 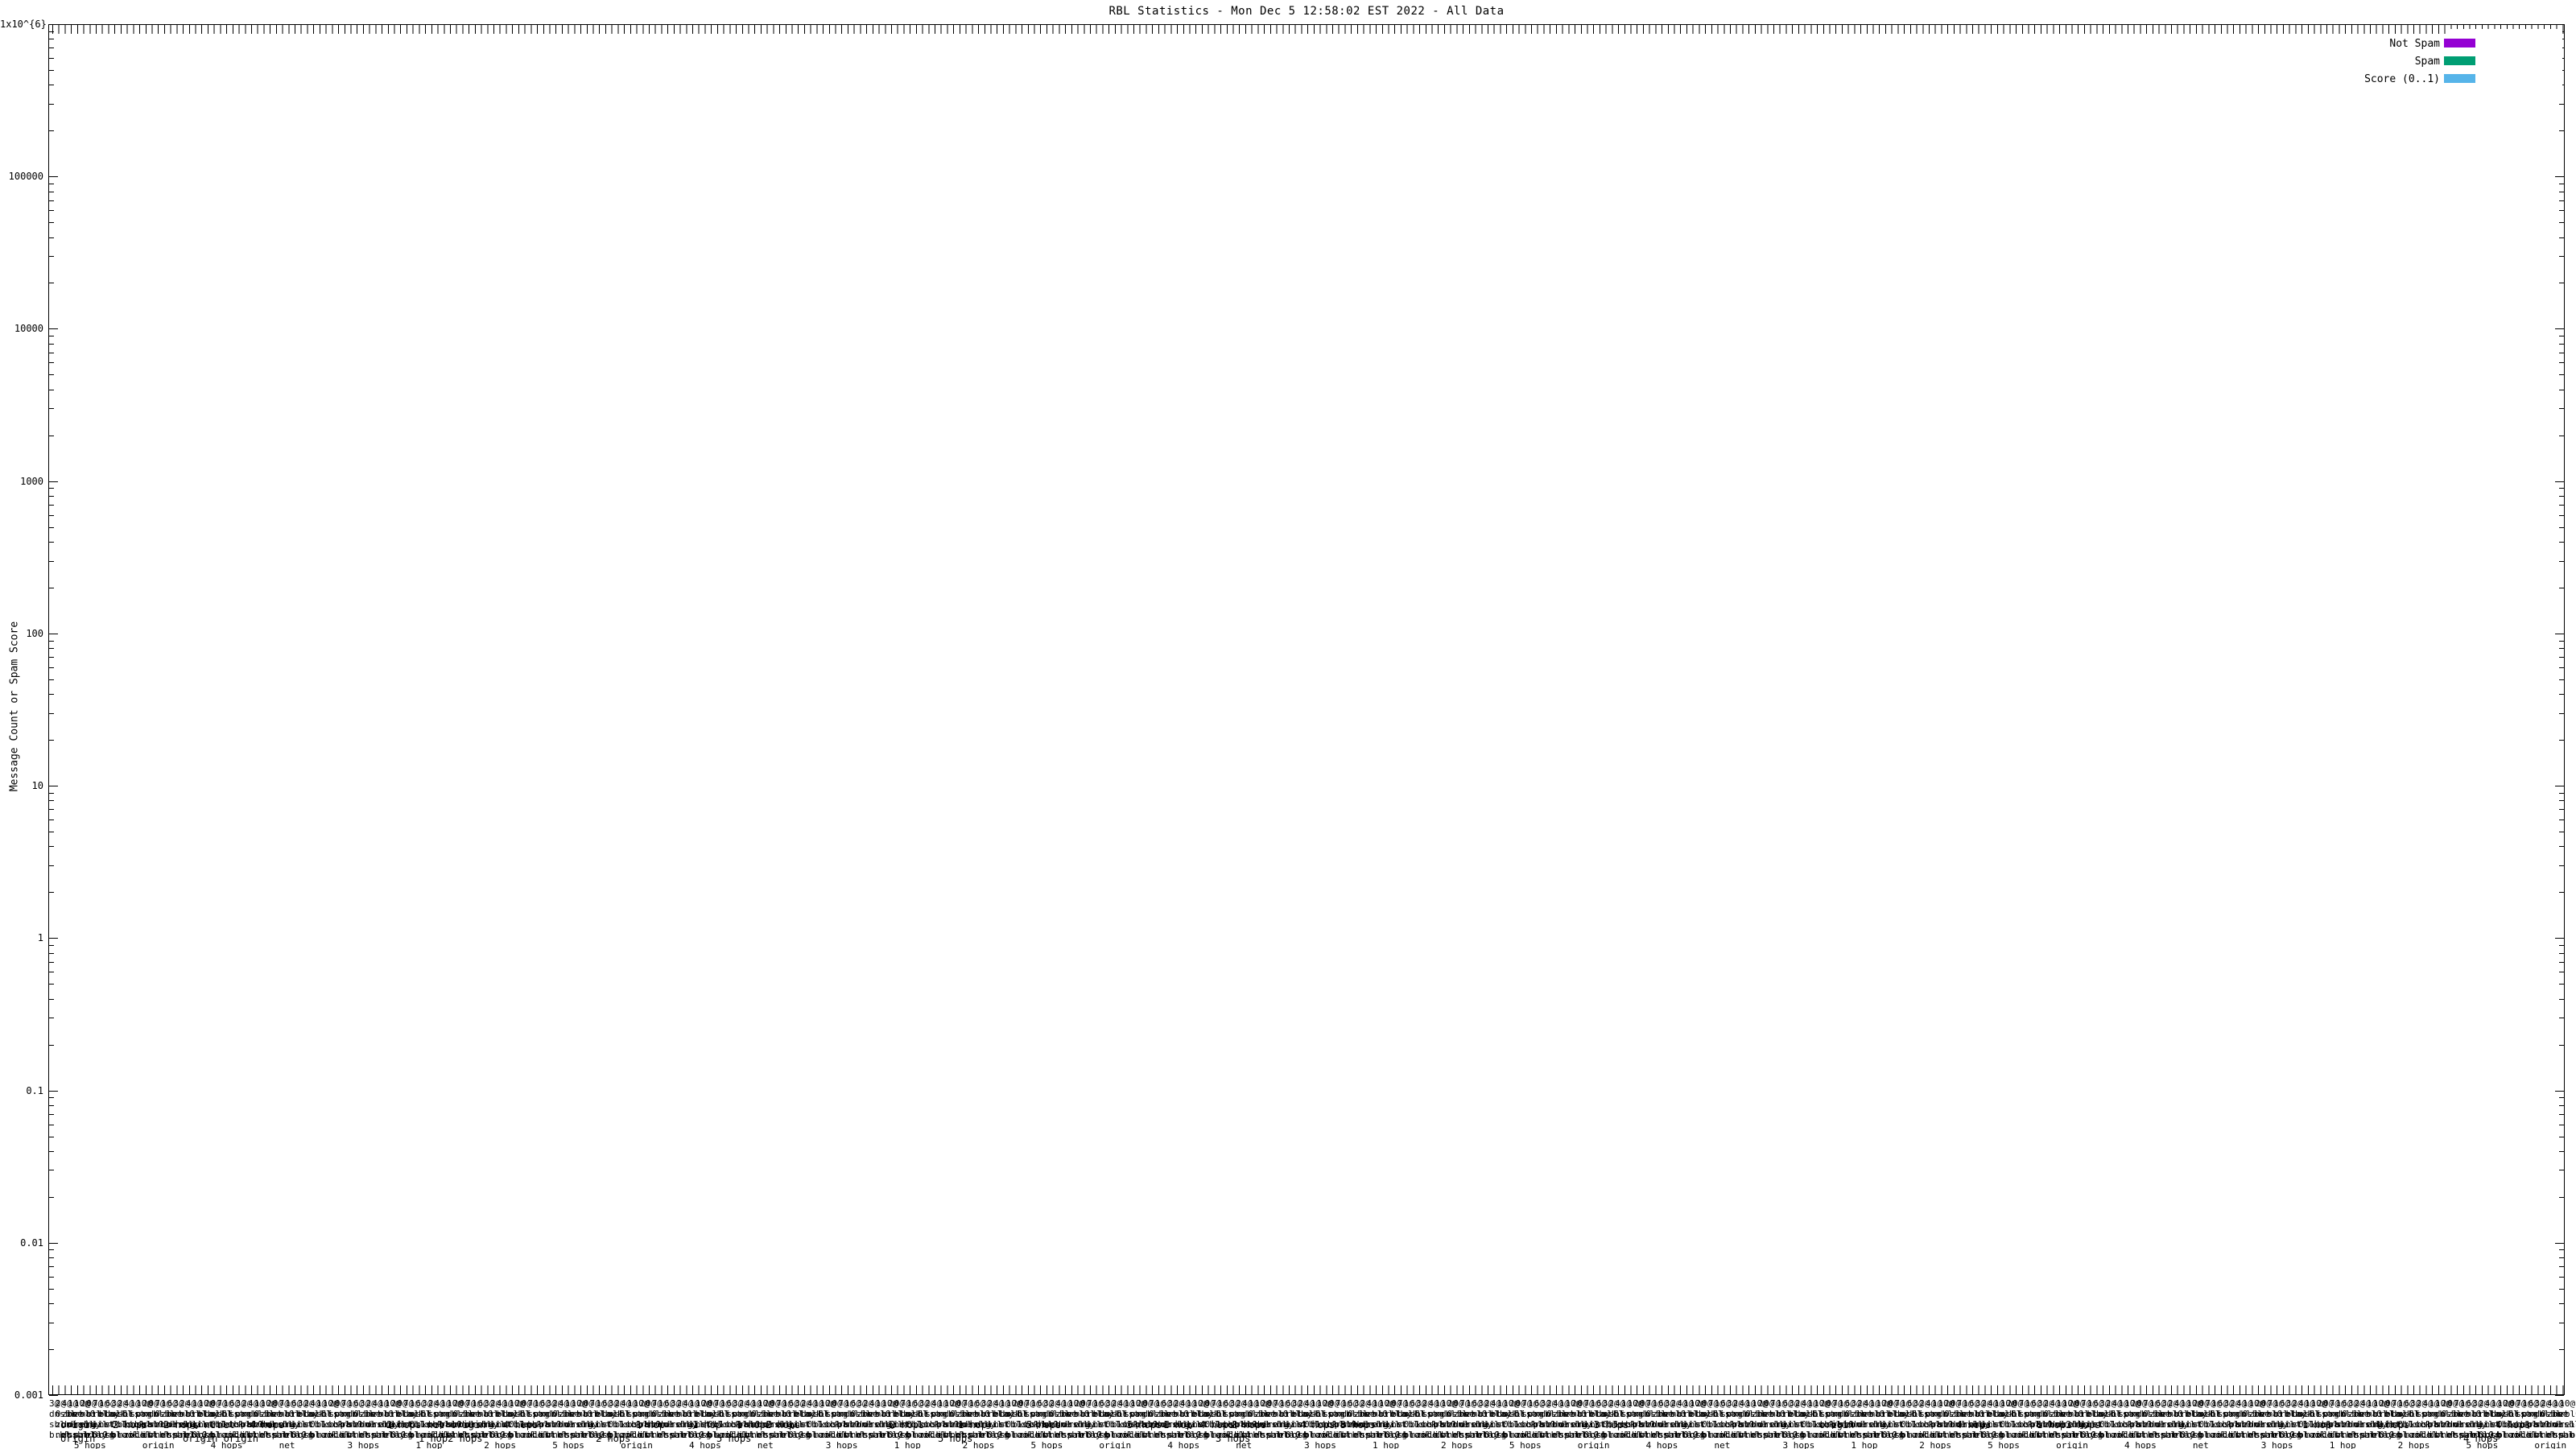 I want to click on top-axis-tick-comb, so click(x=1306, y=29).